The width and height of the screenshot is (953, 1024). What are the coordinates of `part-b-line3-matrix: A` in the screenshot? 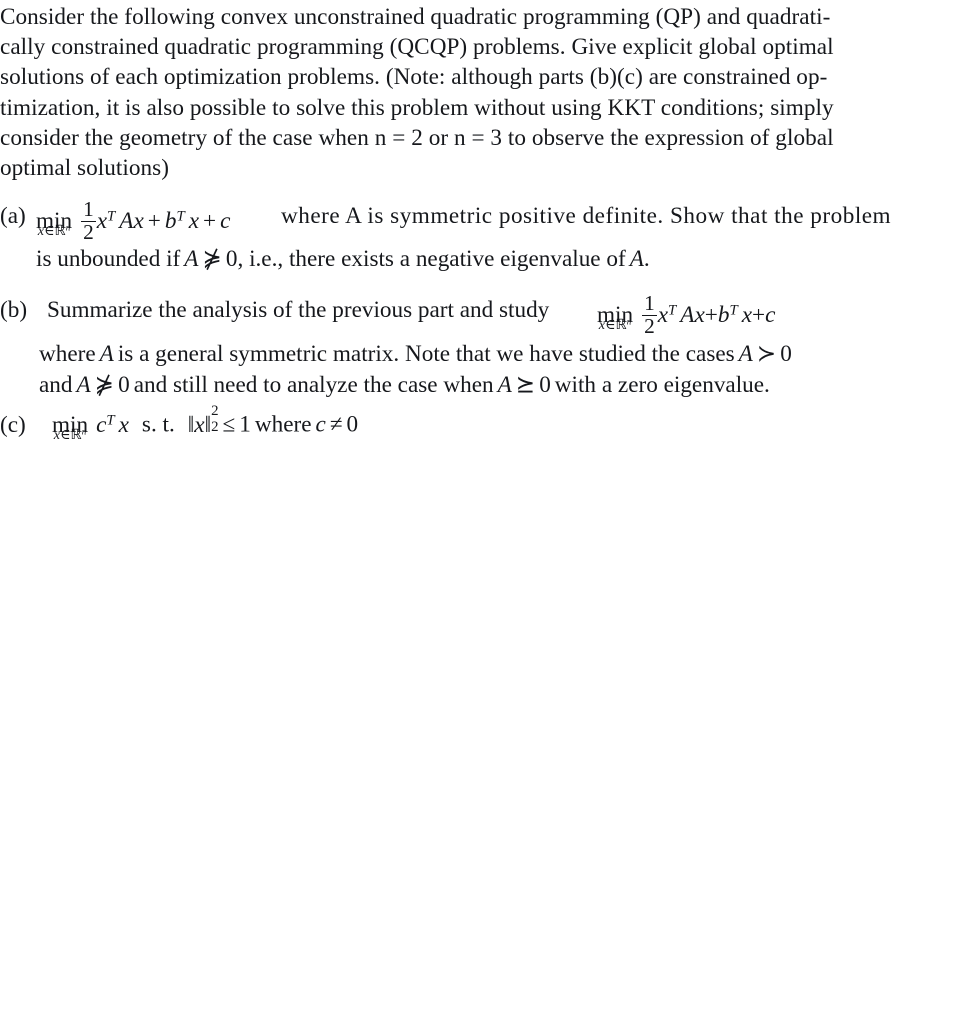 It's located at (83, 385).